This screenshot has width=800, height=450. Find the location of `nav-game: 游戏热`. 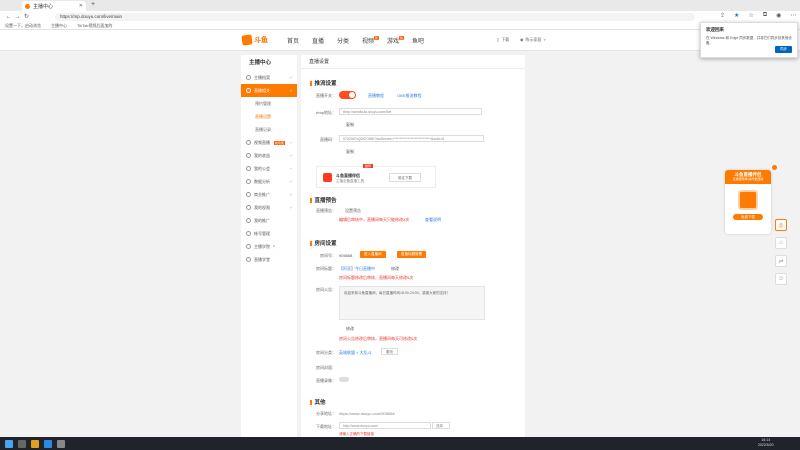

nav-game: 游戏热 is located at coordinates (396, 40).